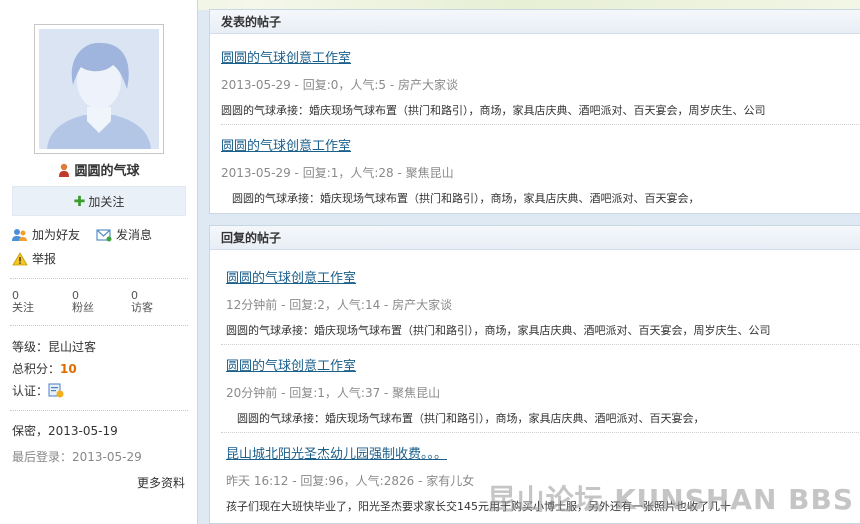  I want to click on message-icon, so click(104, 235).